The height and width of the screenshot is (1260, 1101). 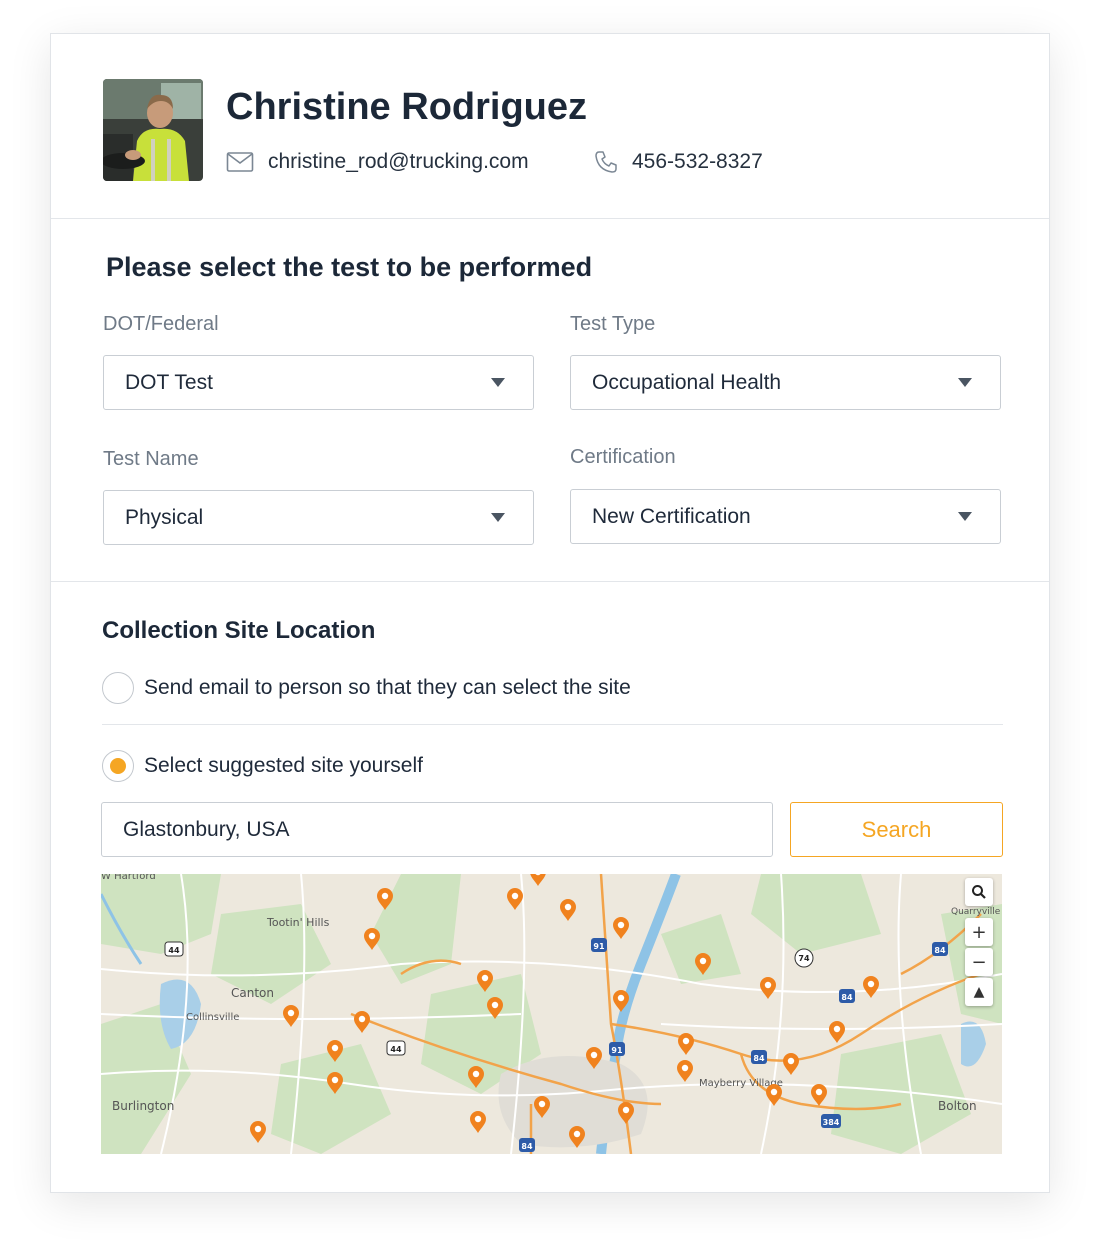 What do you see at coordinates (613, 324) in the screenshot?
I see `test-type-label: Test Type` at bounding box center [613, 324].